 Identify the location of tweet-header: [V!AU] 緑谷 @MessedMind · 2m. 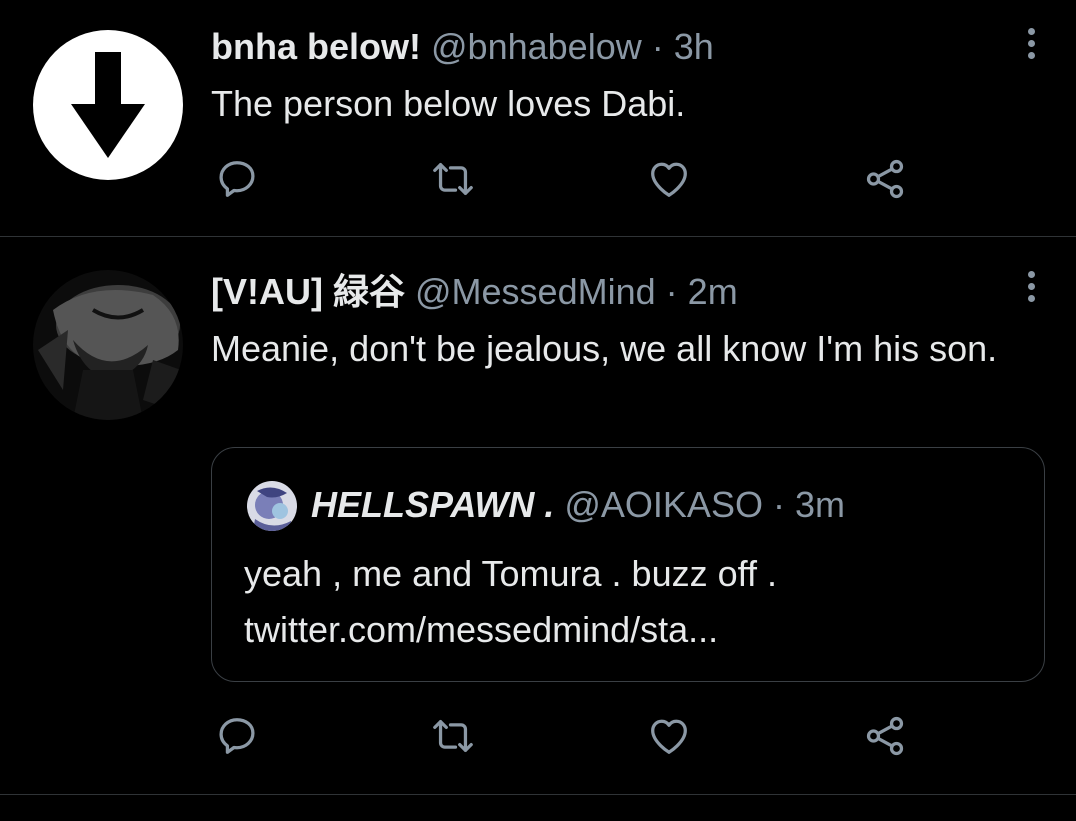
(474, 292).